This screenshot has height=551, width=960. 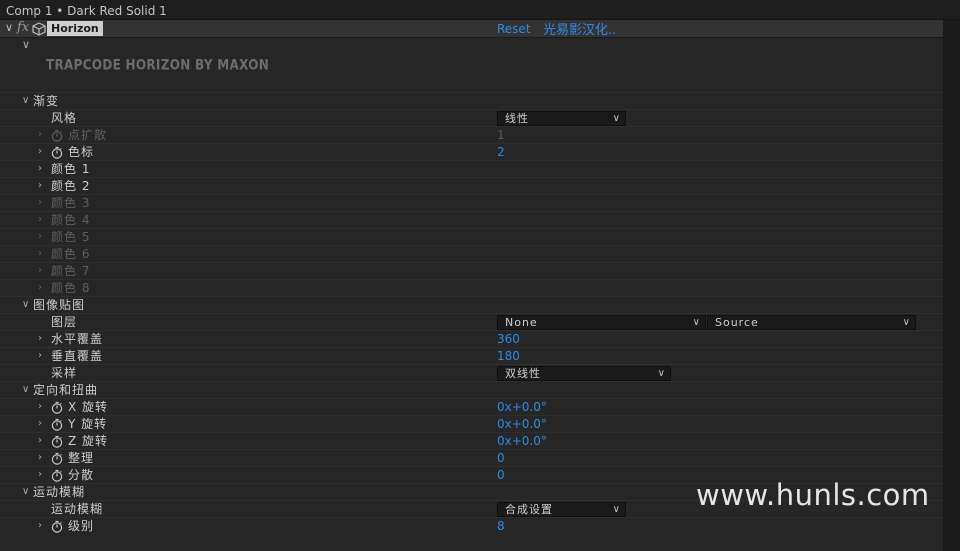 What do you see at coordinates (471, 457) in the screenshot?
I see `property-row-tidy: › 整理 0` at bounding box center [471, 457].